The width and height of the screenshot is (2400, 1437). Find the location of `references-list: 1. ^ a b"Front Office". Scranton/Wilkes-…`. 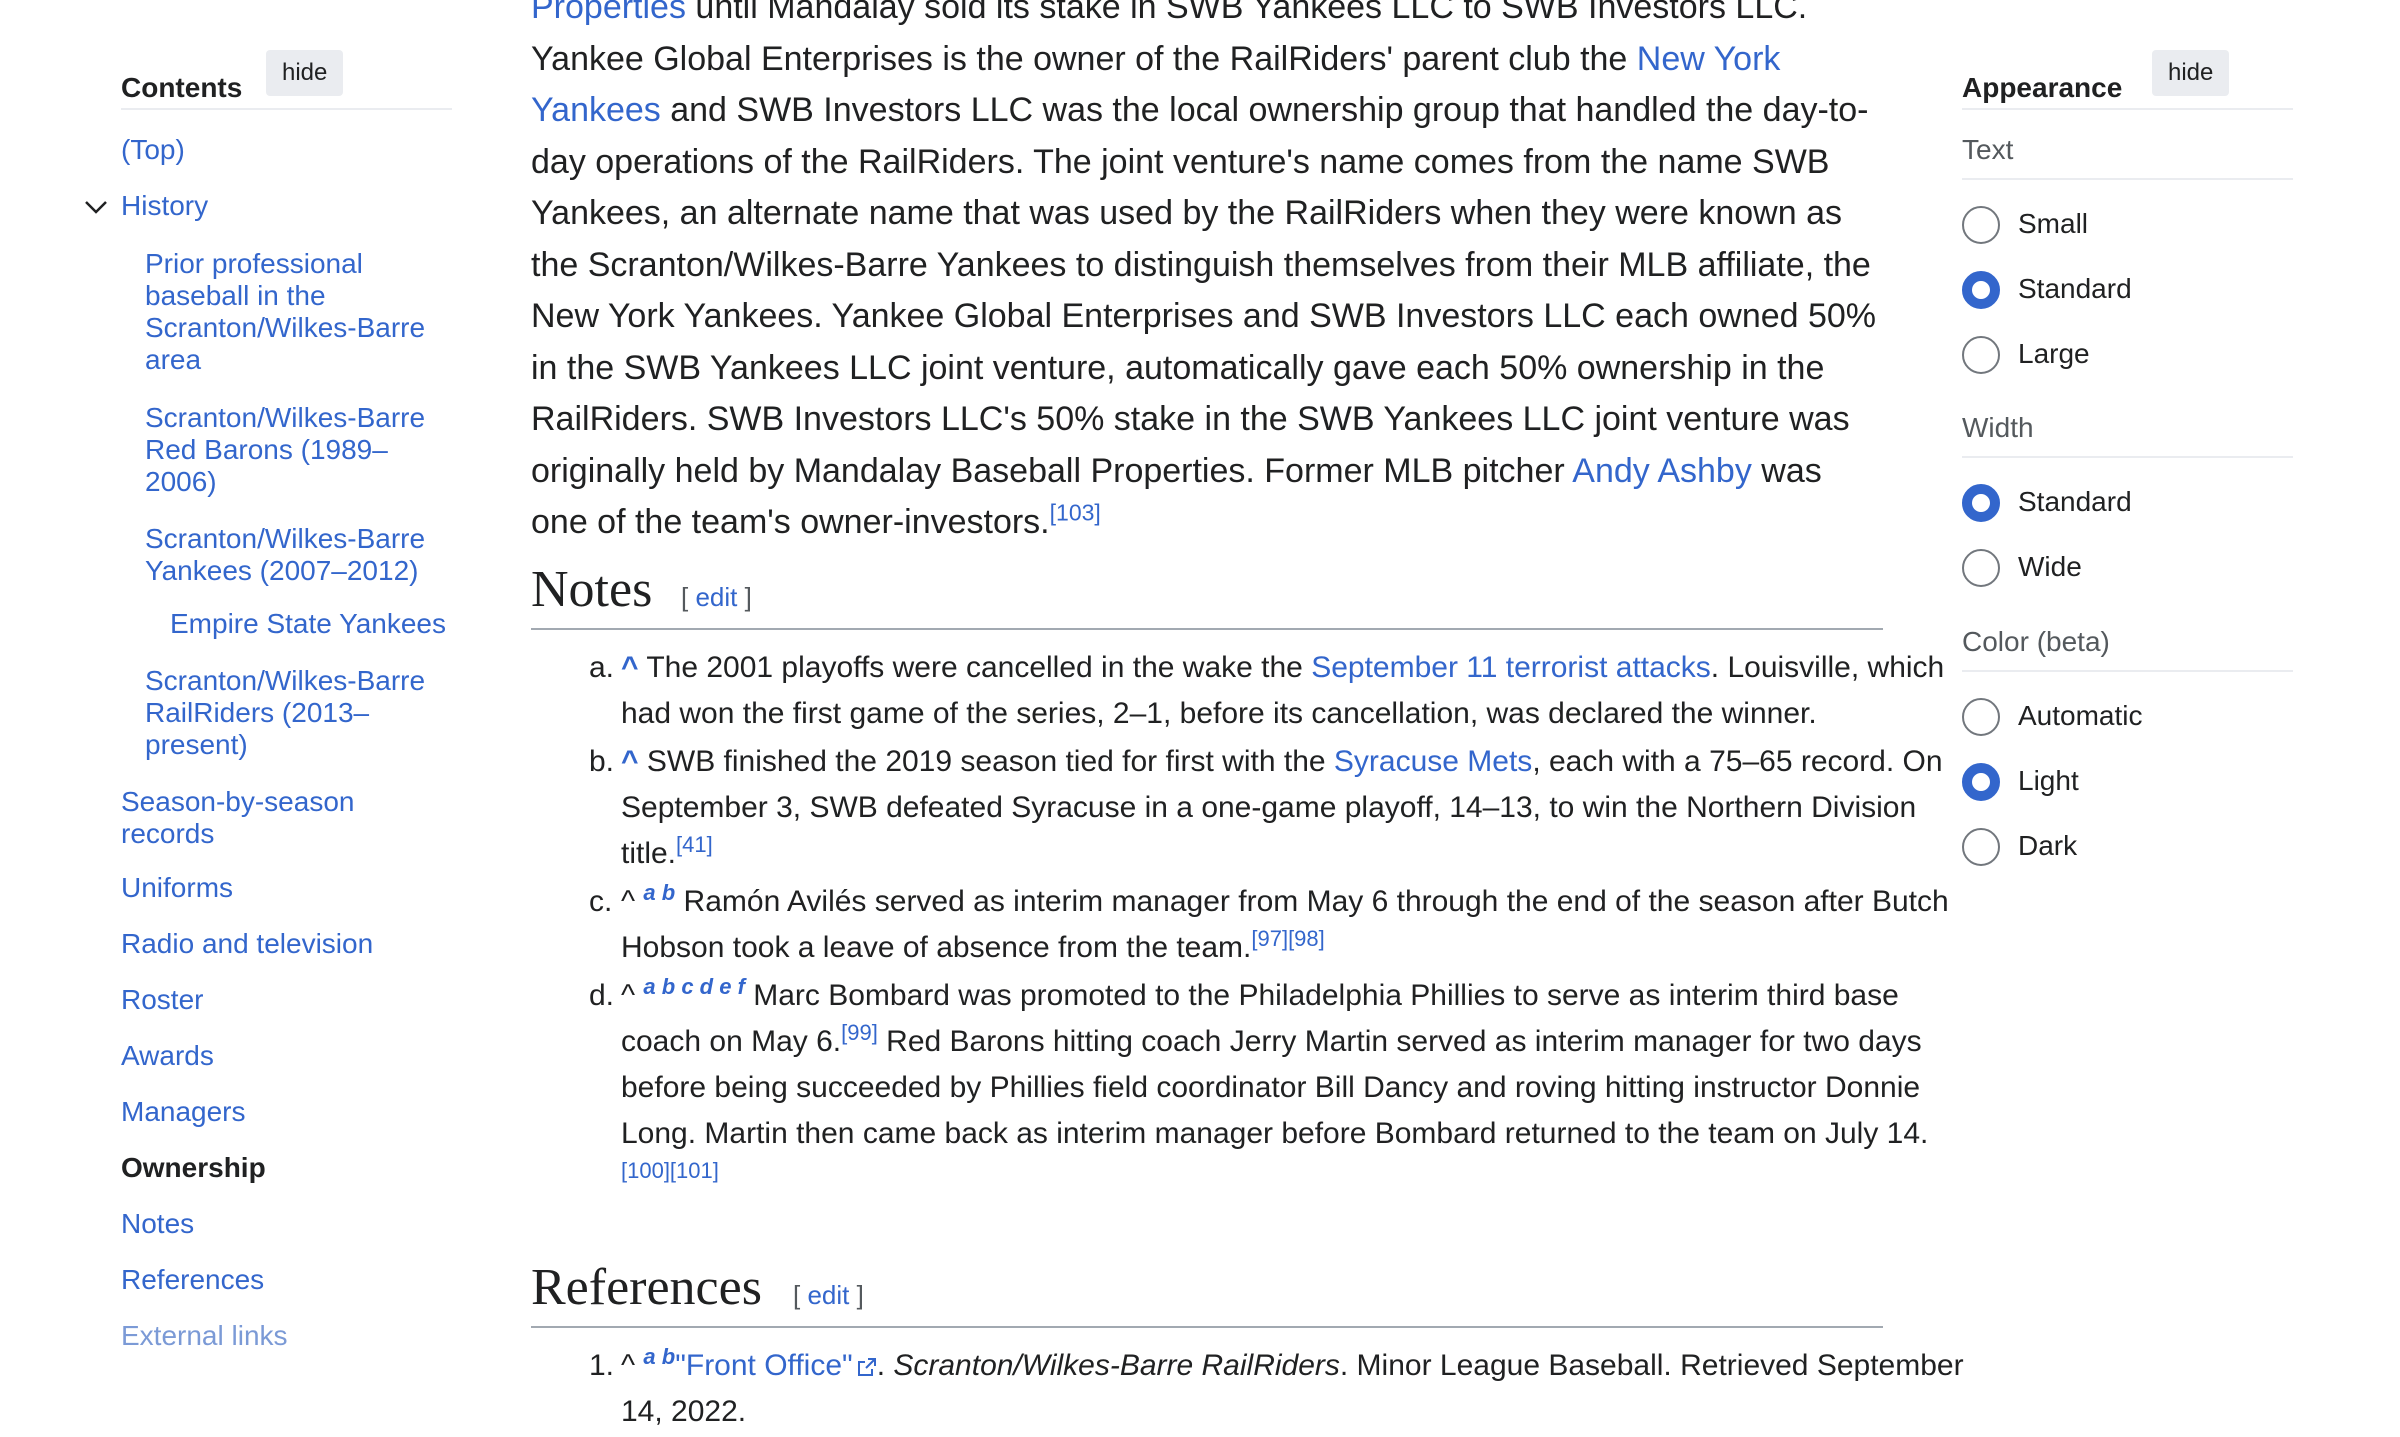

references-list: 1. ^ a b"Front Office". Scranton/Wilkes-… is located at coordinates (1252, 1390).